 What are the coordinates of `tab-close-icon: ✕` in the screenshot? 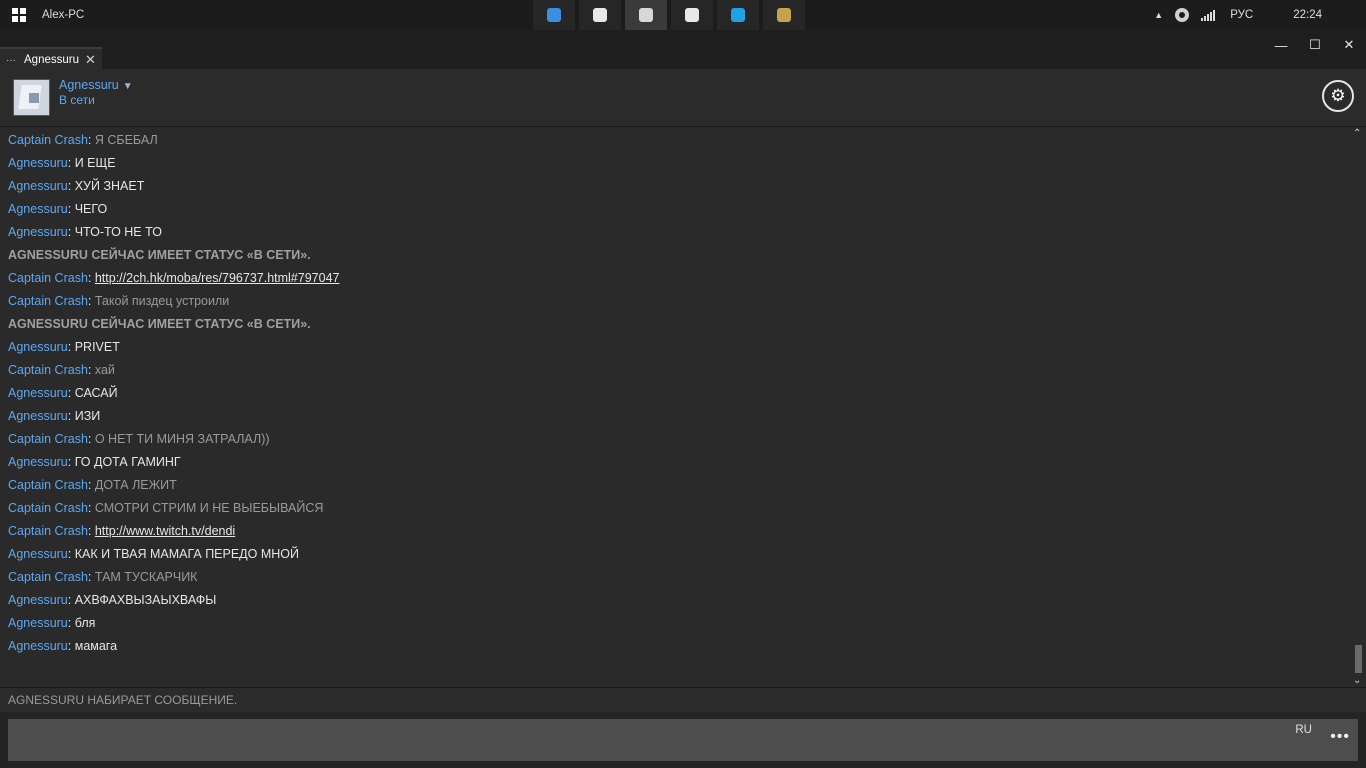 It's located at (90, 60).